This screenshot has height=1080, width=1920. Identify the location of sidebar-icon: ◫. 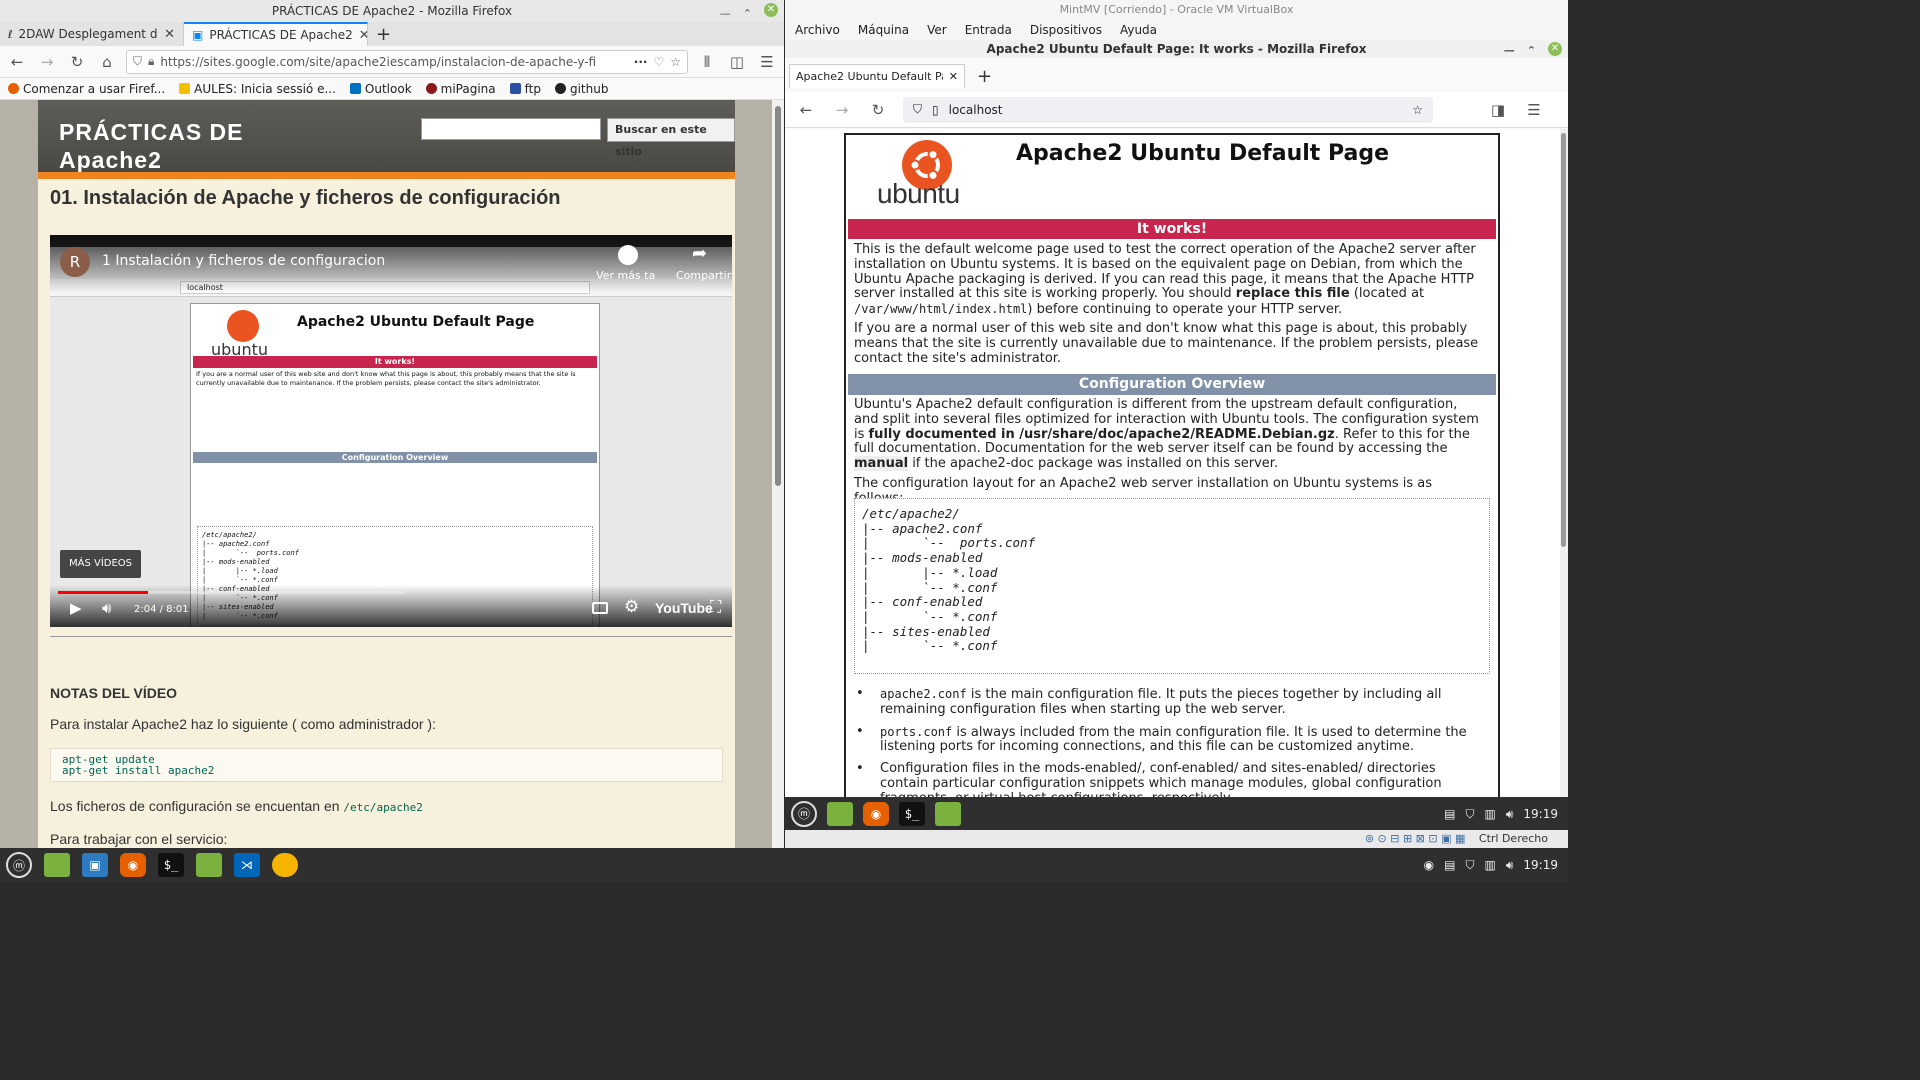
(737, 62).